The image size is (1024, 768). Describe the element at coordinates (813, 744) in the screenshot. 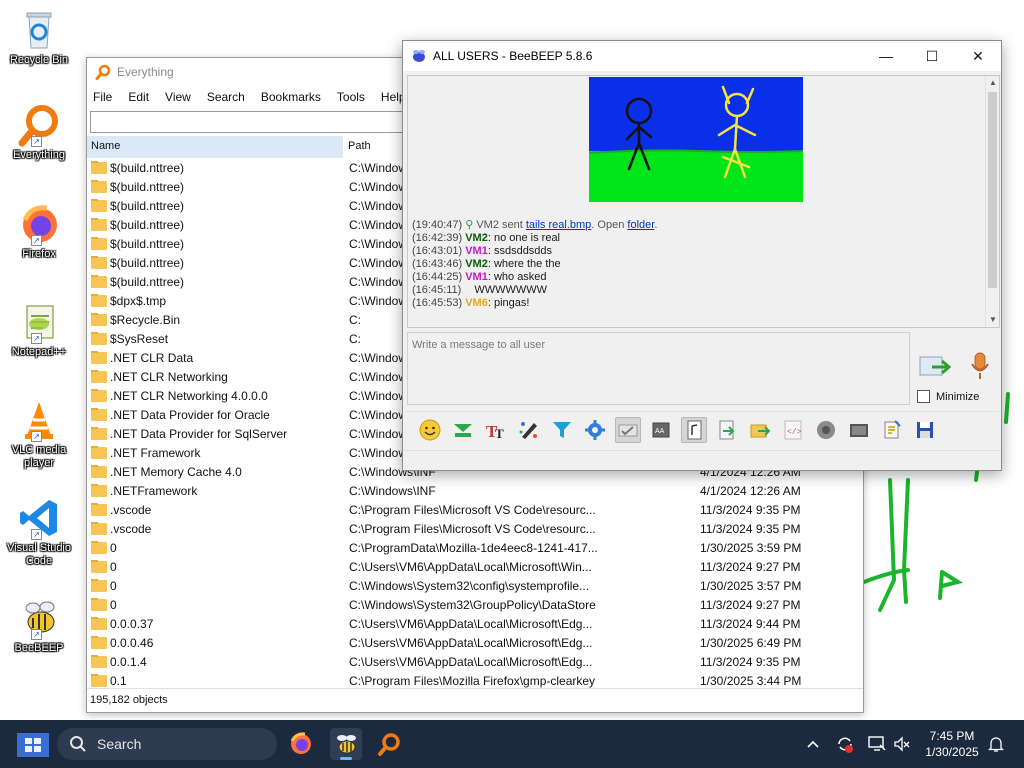

I see `show-hidden-icons-chevron-icon` at that location.